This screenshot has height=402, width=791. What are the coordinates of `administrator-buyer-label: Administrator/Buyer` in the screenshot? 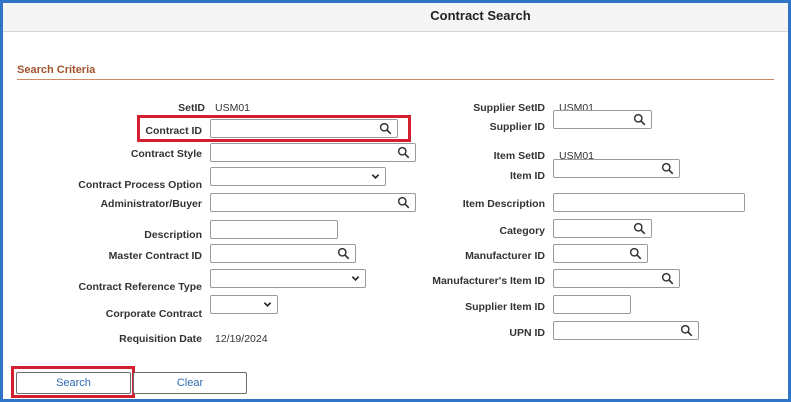 It's located at (151, 204).